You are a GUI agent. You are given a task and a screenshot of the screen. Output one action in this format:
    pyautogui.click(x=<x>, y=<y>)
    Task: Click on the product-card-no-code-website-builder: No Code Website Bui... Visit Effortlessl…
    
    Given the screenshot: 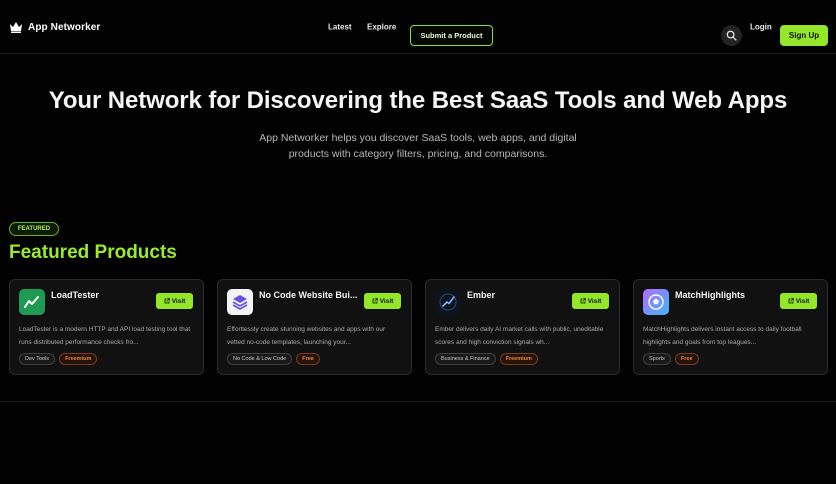 What is the action you would take?
    pyautogui.click(x=314, y=327)
    